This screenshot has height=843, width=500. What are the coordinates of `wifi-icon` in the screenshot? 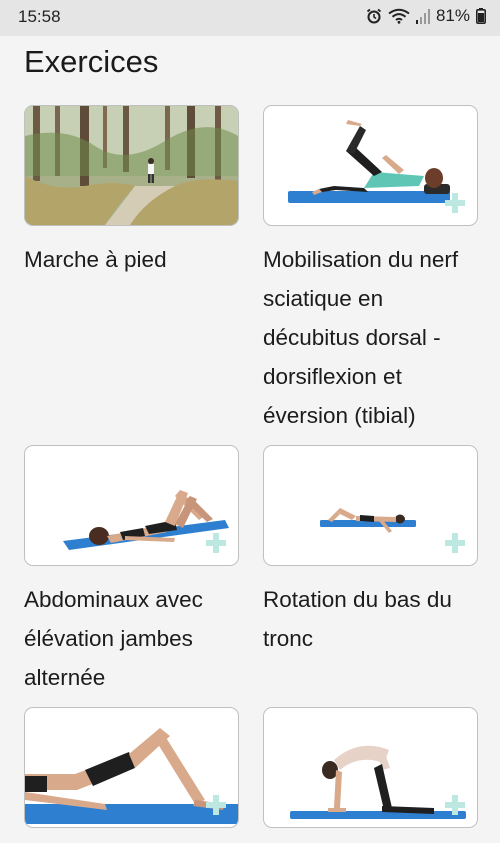 It's located at (399, 16).